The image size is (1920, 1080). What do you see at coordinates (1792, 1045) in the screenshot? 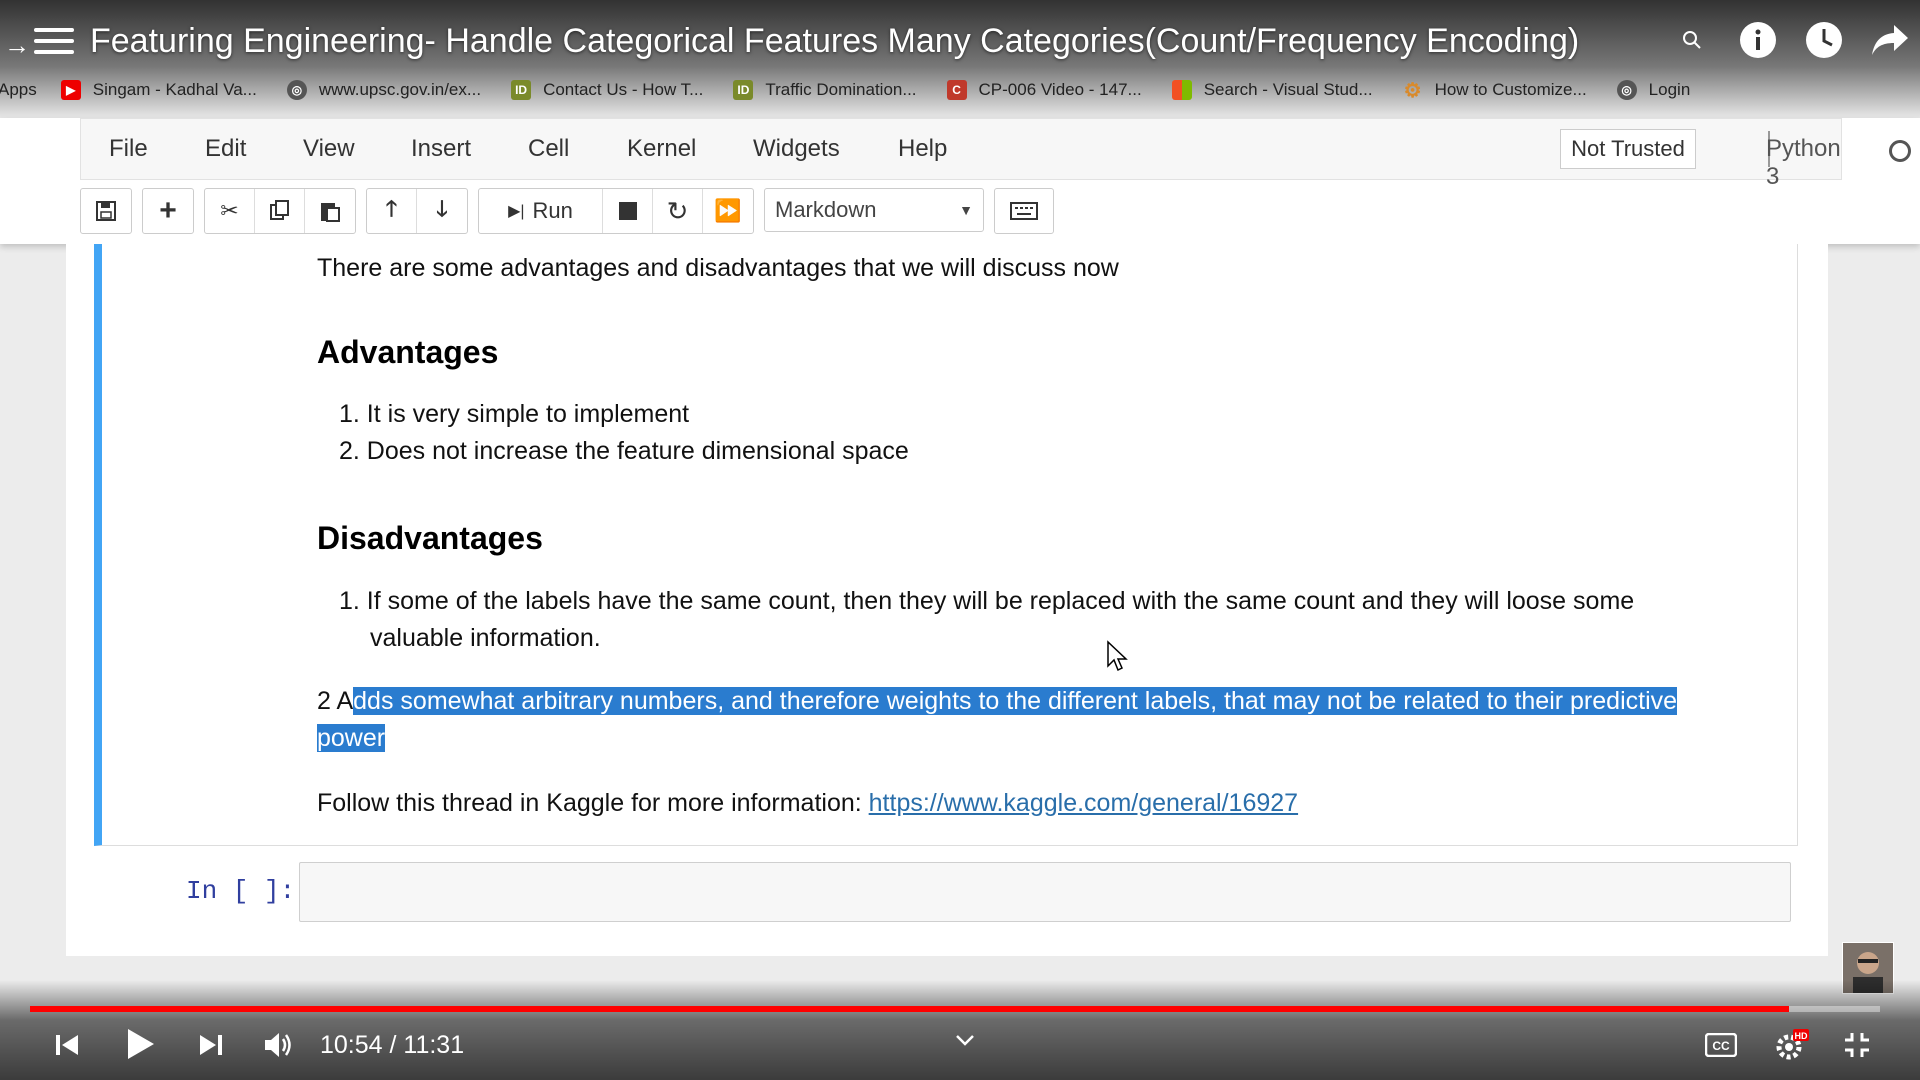
I see `settings-icon: HD` at bounding box center [1792, 1045].